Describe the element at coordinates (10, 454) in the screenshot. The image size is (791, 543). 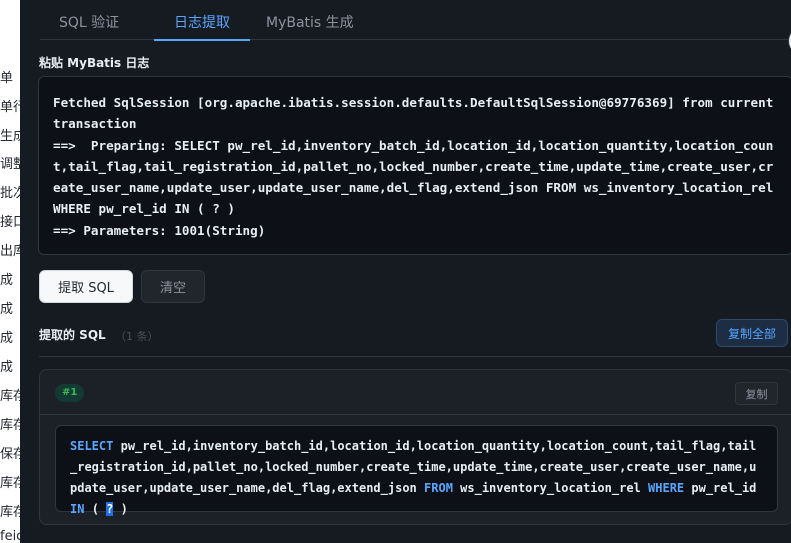
I see `bg-text-fragment: 保存` at that location.